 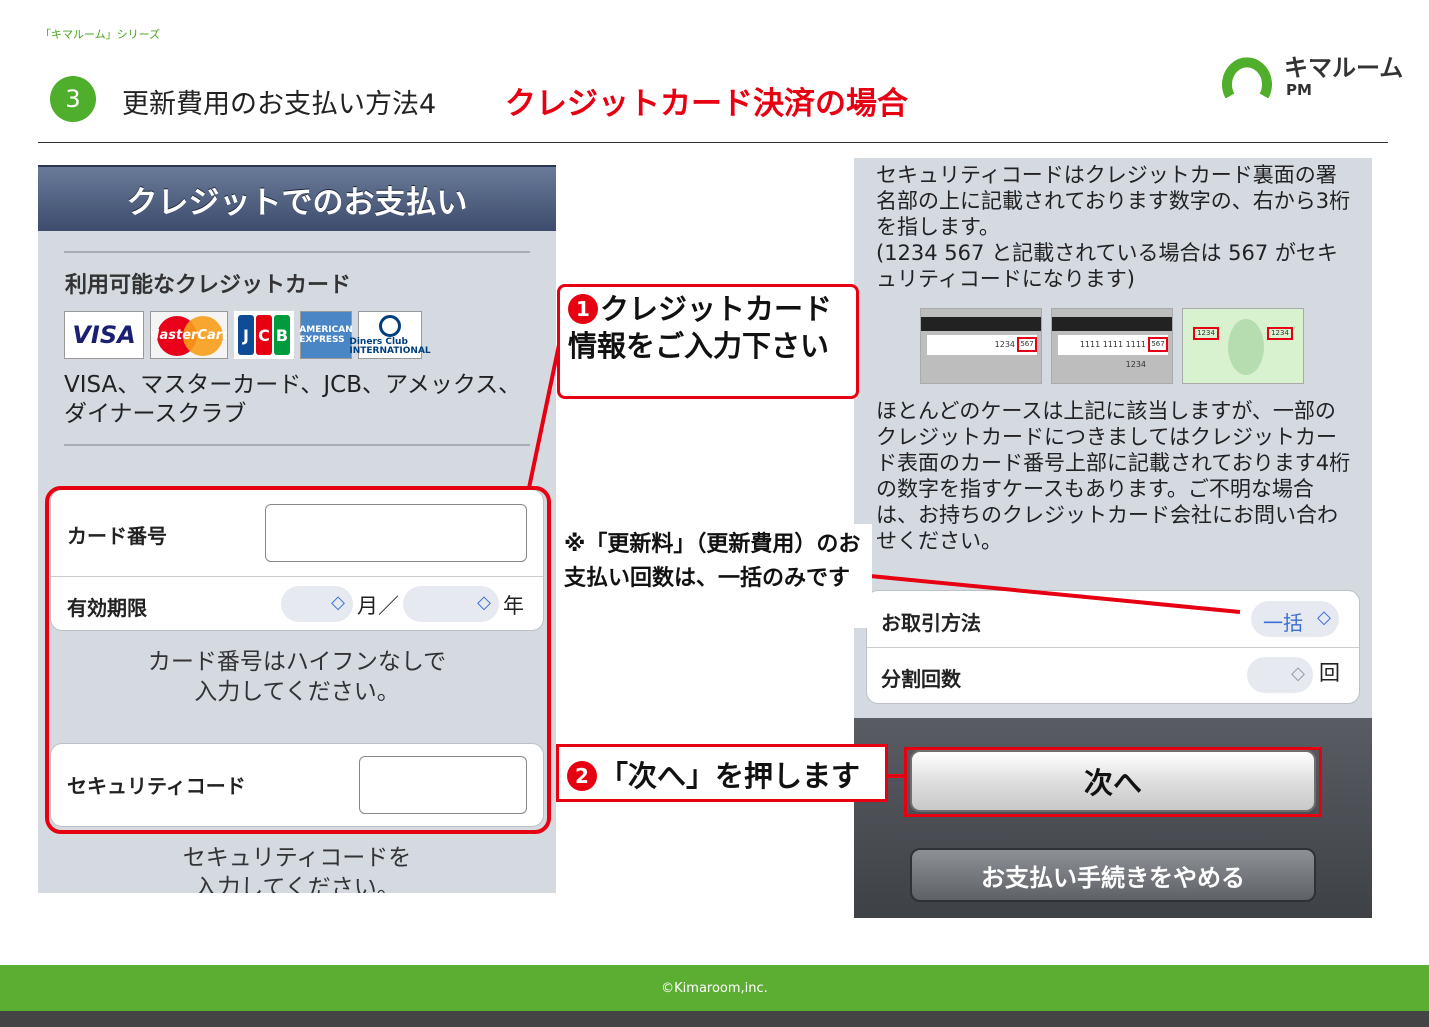 What do you see at coordinates (714, 576) in the screenshot?
I see `installment-note: ※「更新料」（更新費用）のお支払い回数は、一括のみです` at bounding box center [714, 576].